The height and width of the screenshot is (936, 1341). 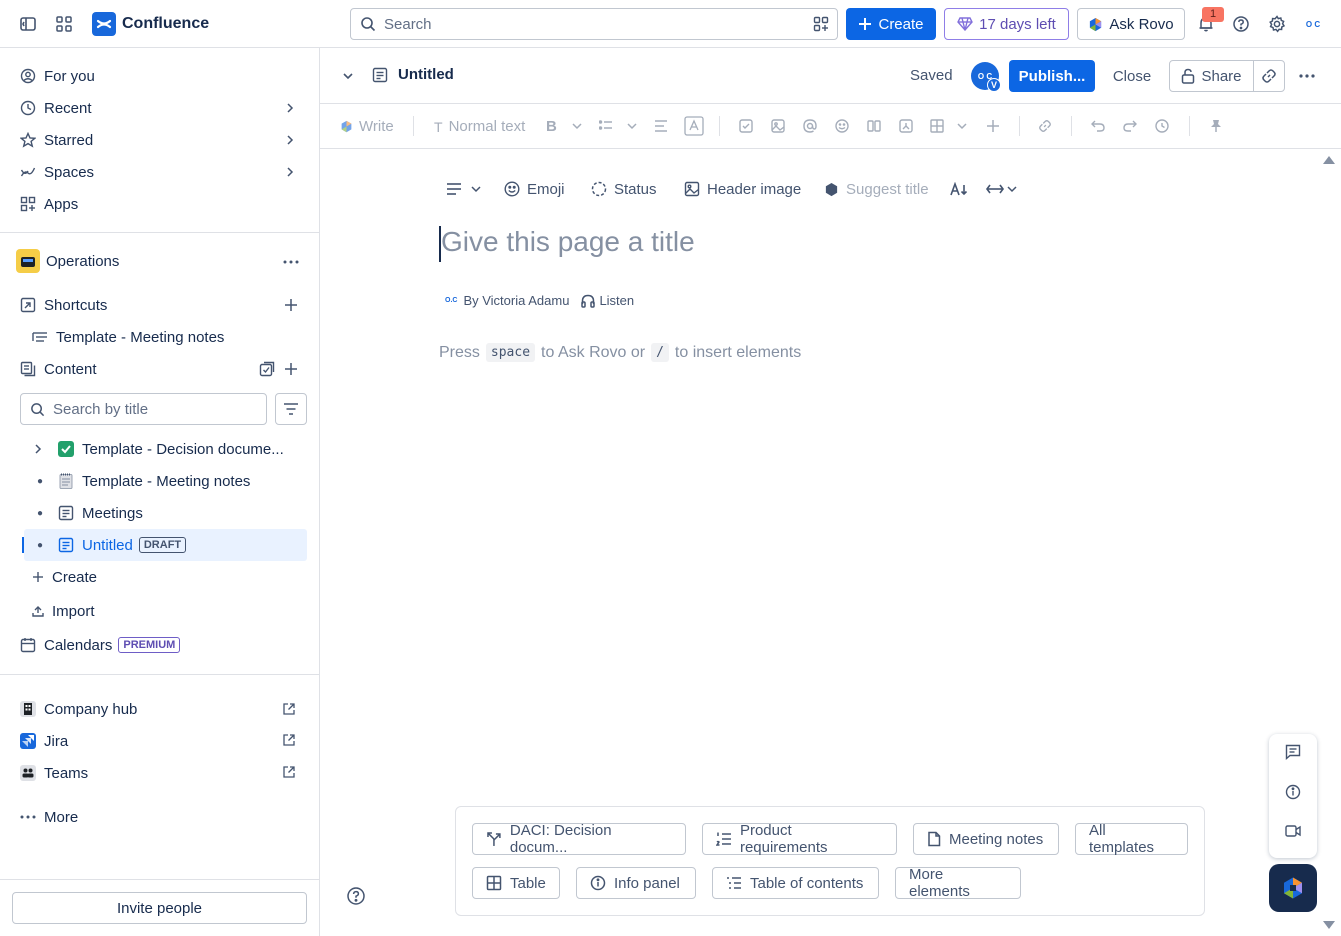 I want to click on table-icon, so click(x=937, y=126).